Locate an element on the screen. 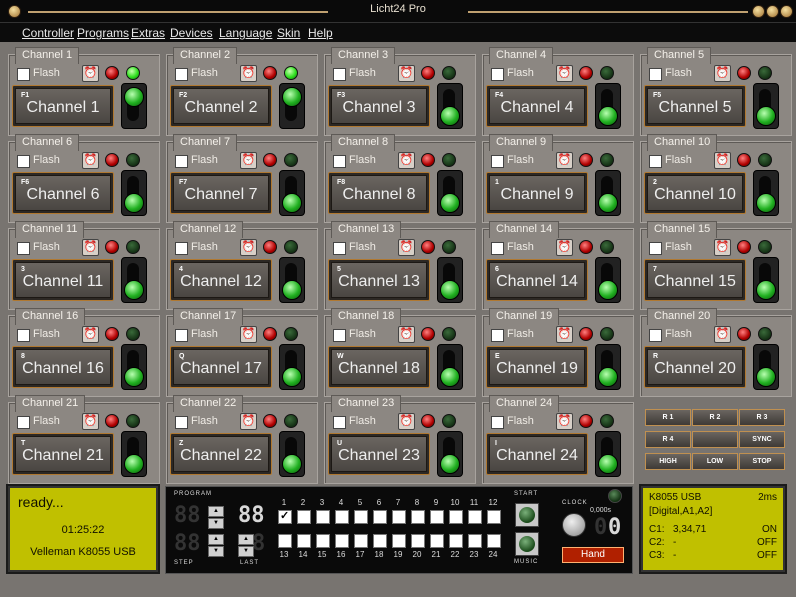  channel-tab: Channel 4 is located at coordinates (521, 55).